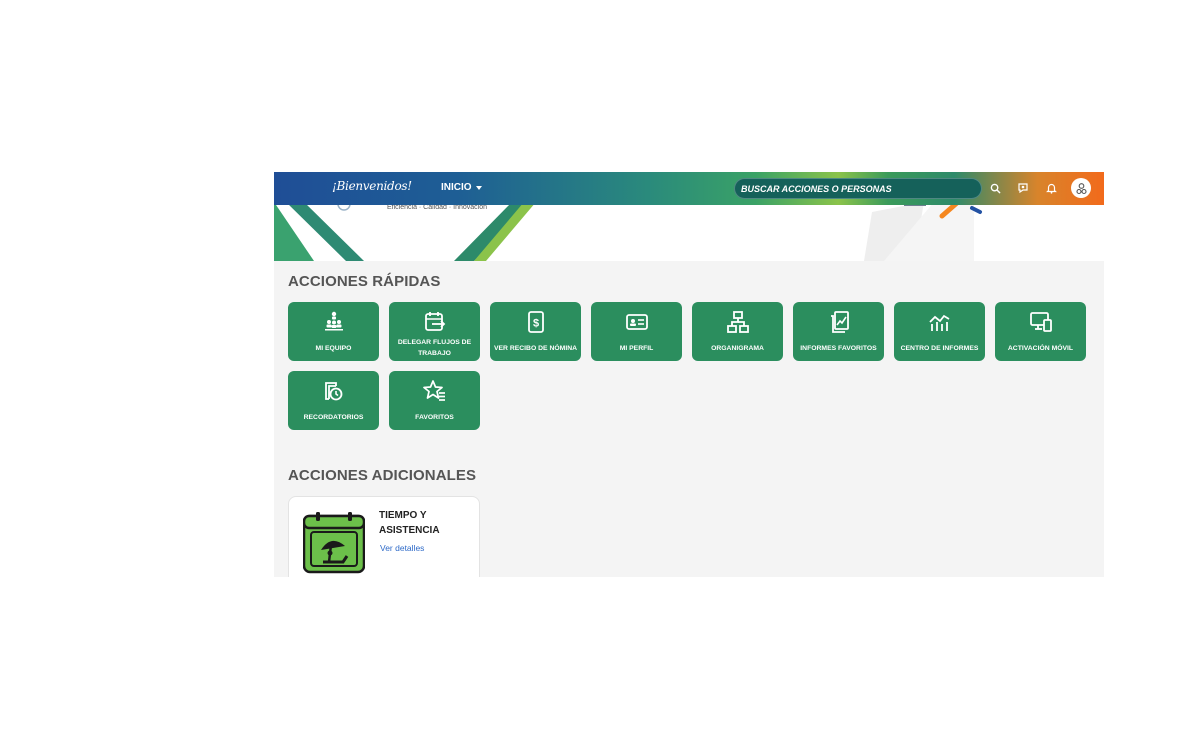  I want to click on tile-label: FAVORITOS, so click(434, 417).